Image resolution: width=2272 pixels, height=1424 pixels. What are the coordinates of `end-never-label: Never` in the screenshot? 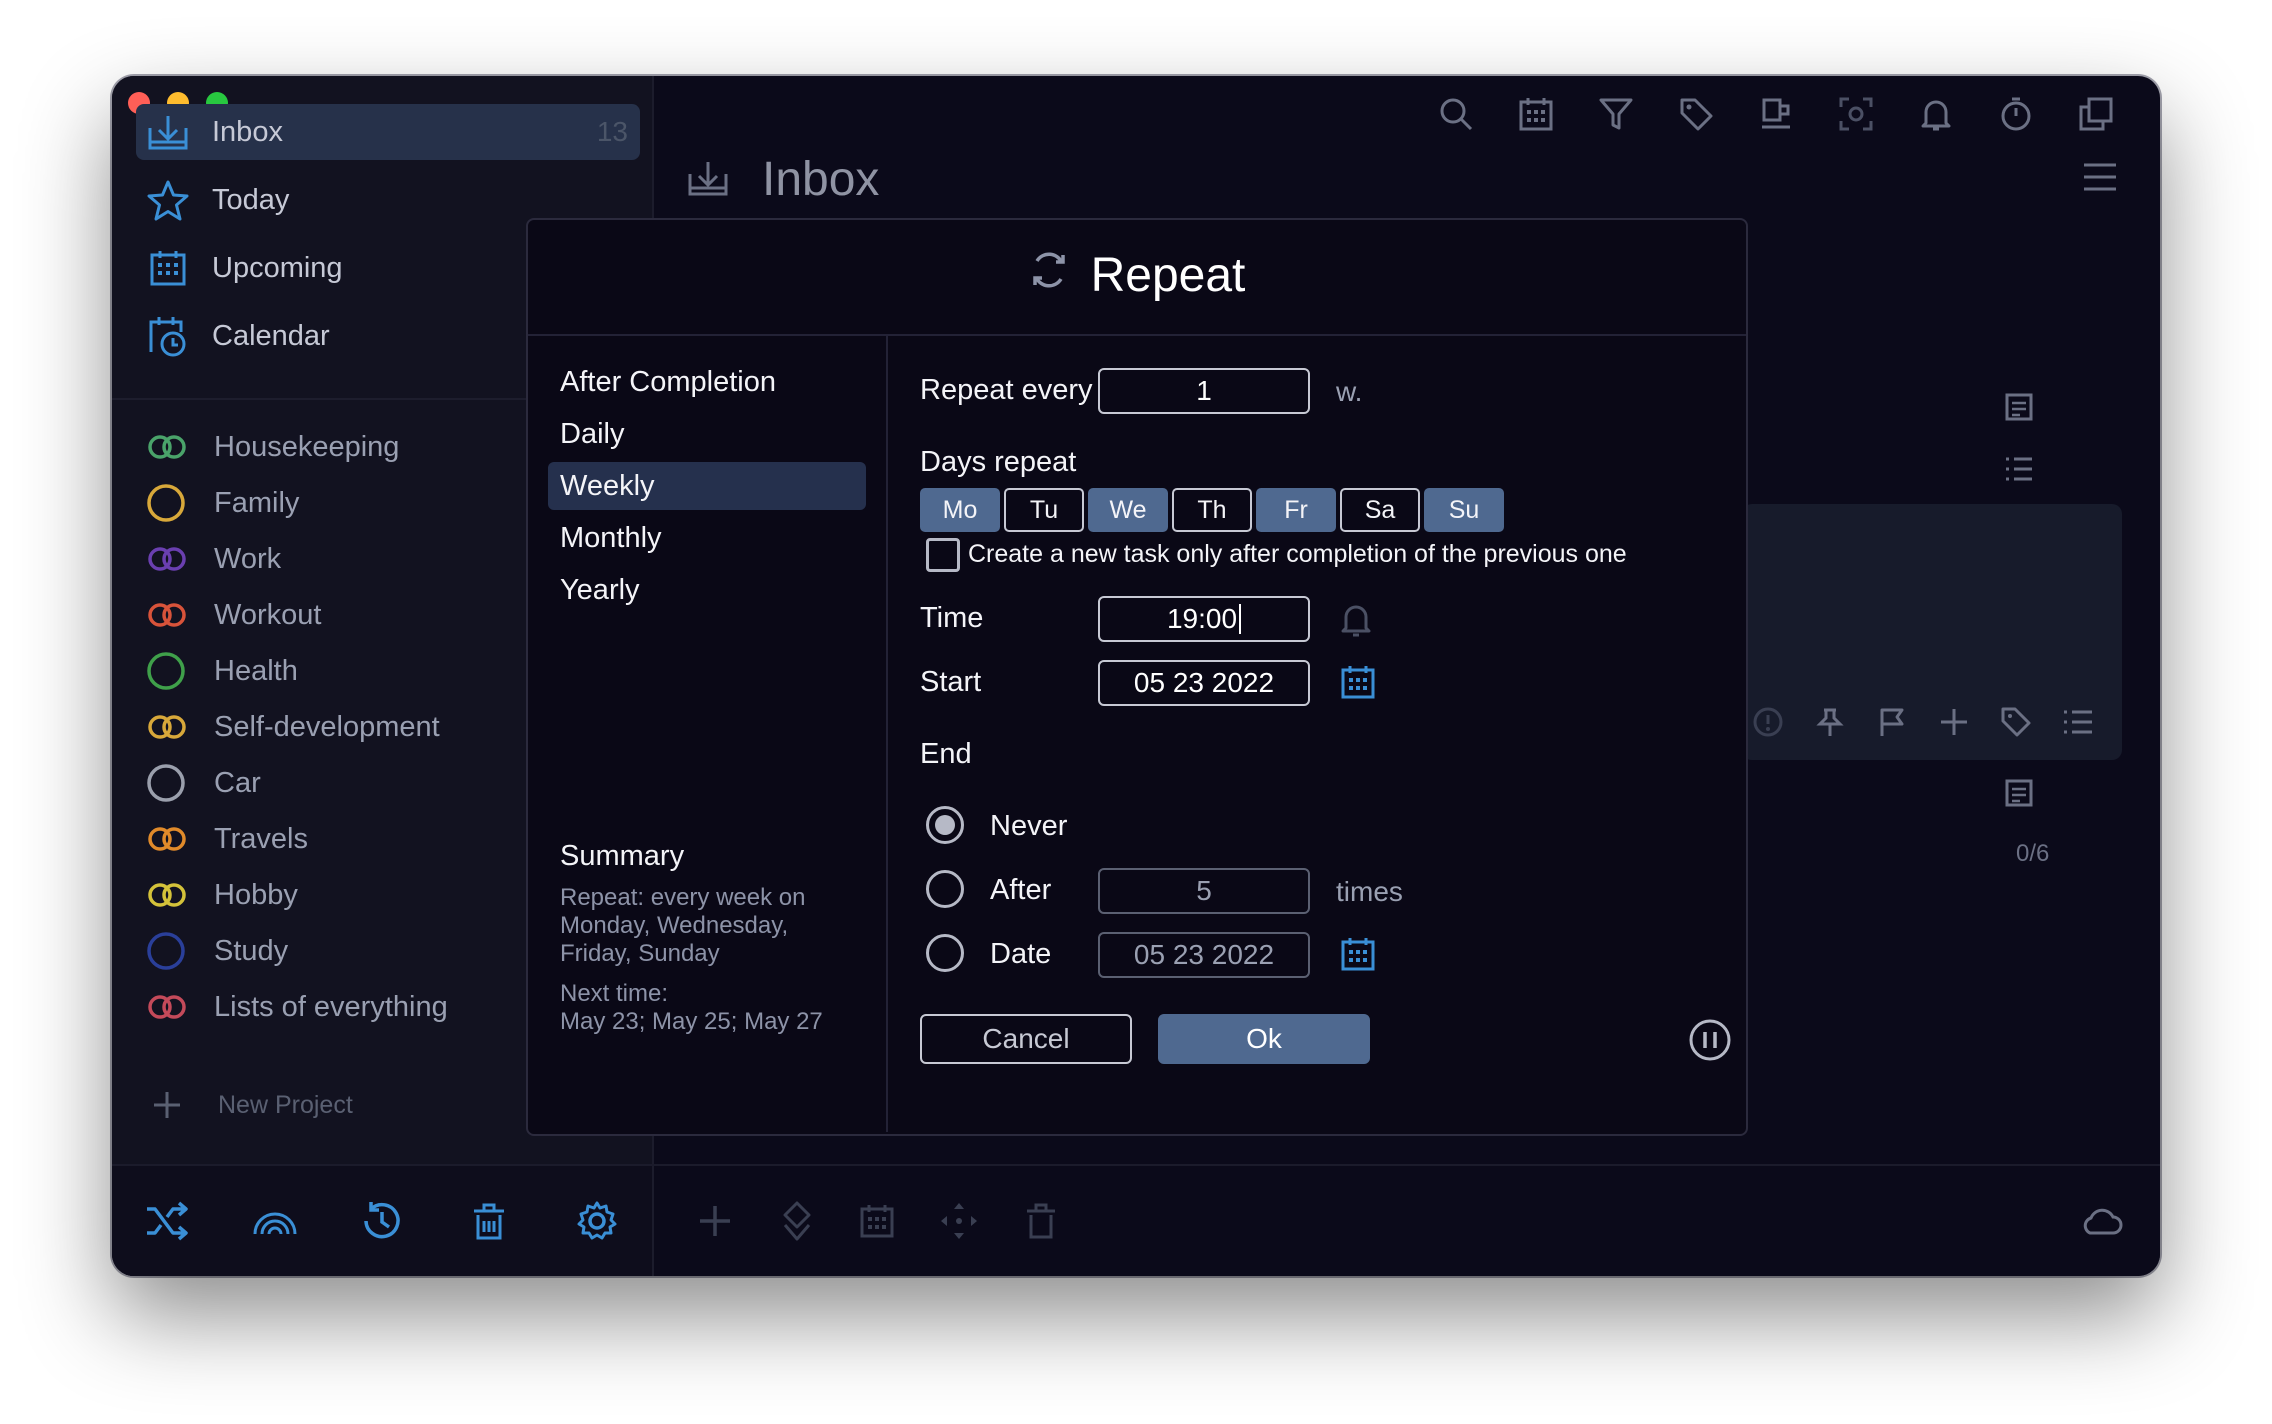 It's located at (1029, 826).